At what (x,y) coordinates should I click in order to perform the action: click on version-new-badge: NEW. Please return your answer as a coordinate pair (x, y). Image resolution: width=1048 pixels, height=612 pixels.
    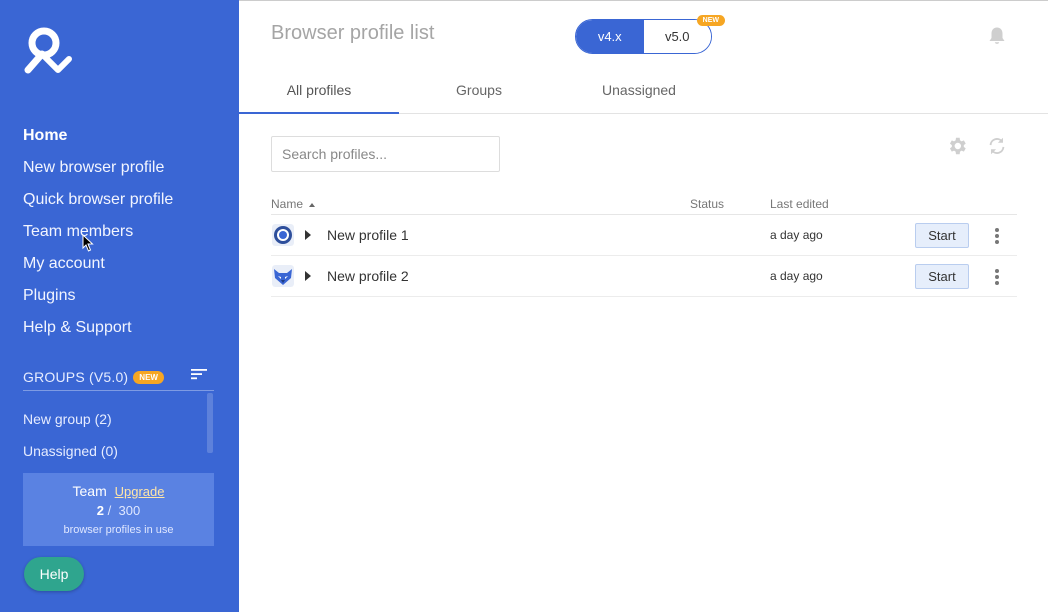
    Looking at the image, I should click on (710, 20).